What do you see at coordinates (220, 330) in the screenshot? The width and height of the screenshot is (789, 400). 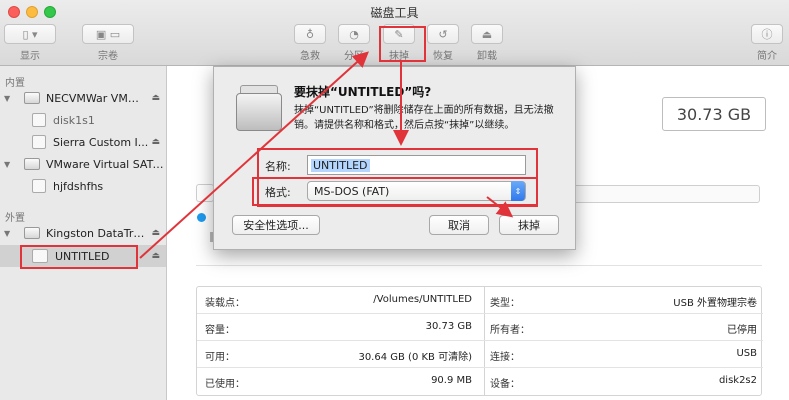 I see `info-key: 容量：` at bounding box center [220, 330].